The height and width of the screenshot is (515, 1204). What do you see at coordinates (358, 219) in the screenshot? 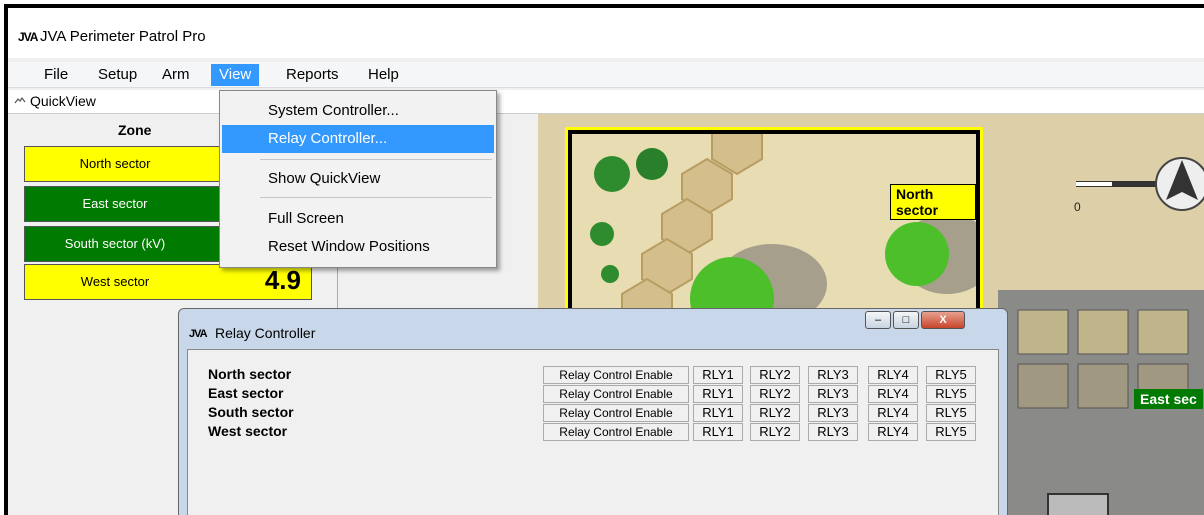
I see `menu-item-full-screen: Full Screen` at bounding box center [358, 219].